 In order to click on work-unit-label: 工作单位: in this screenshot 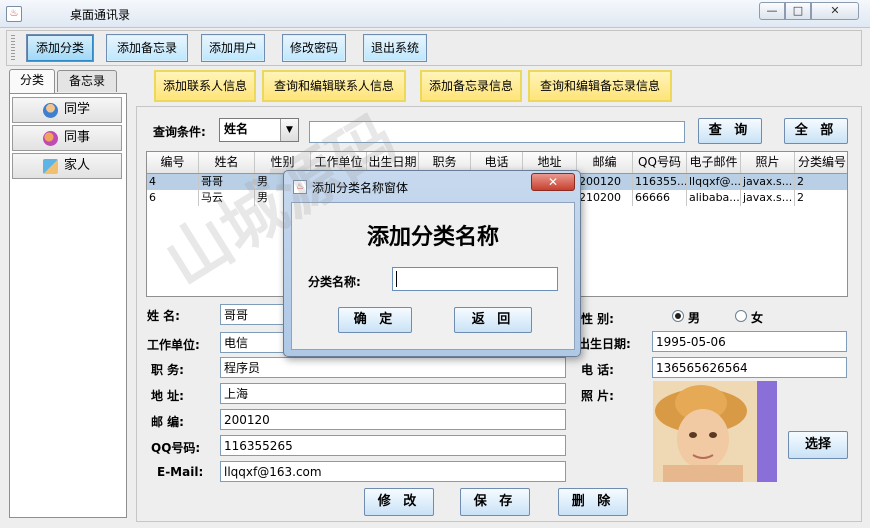, I will do `click(173, 345)`.